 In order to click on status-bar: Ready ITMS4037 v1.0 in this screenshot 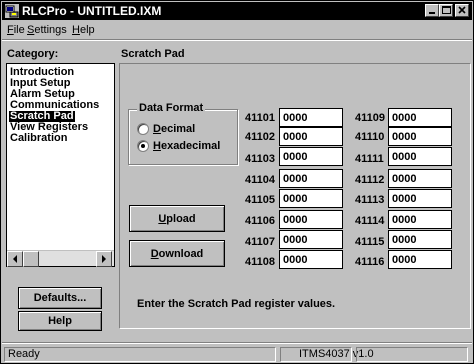, I will do `click(237, 354)`.